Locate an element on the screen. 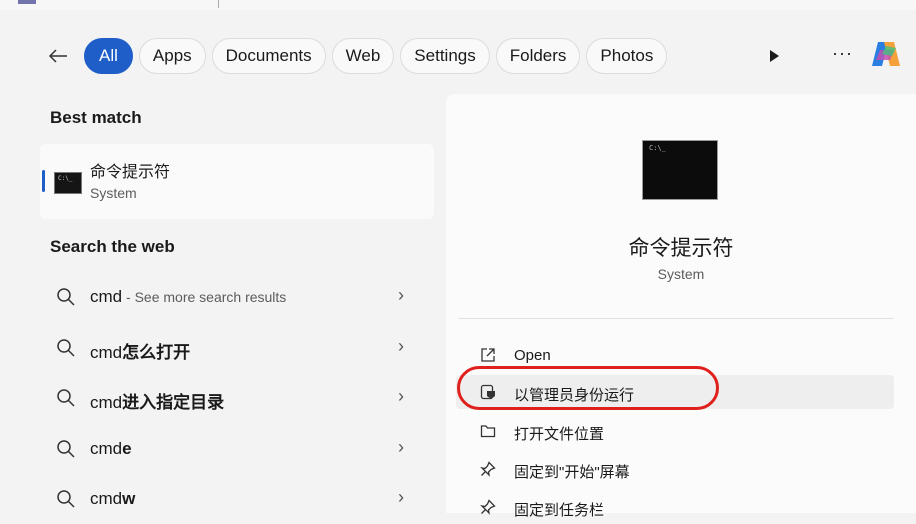  action-label: Open is located at coordinates (532, 355).